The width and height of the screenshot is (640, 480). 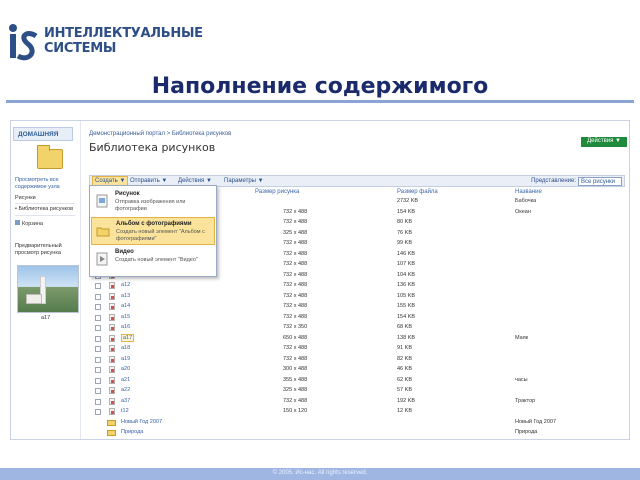 What do you see at coordinates (320, 473) in the screenshot?
I see `footer-copyright: © 2005. Ис-нас. All rights reserved.` at bounding box center [320, 473].